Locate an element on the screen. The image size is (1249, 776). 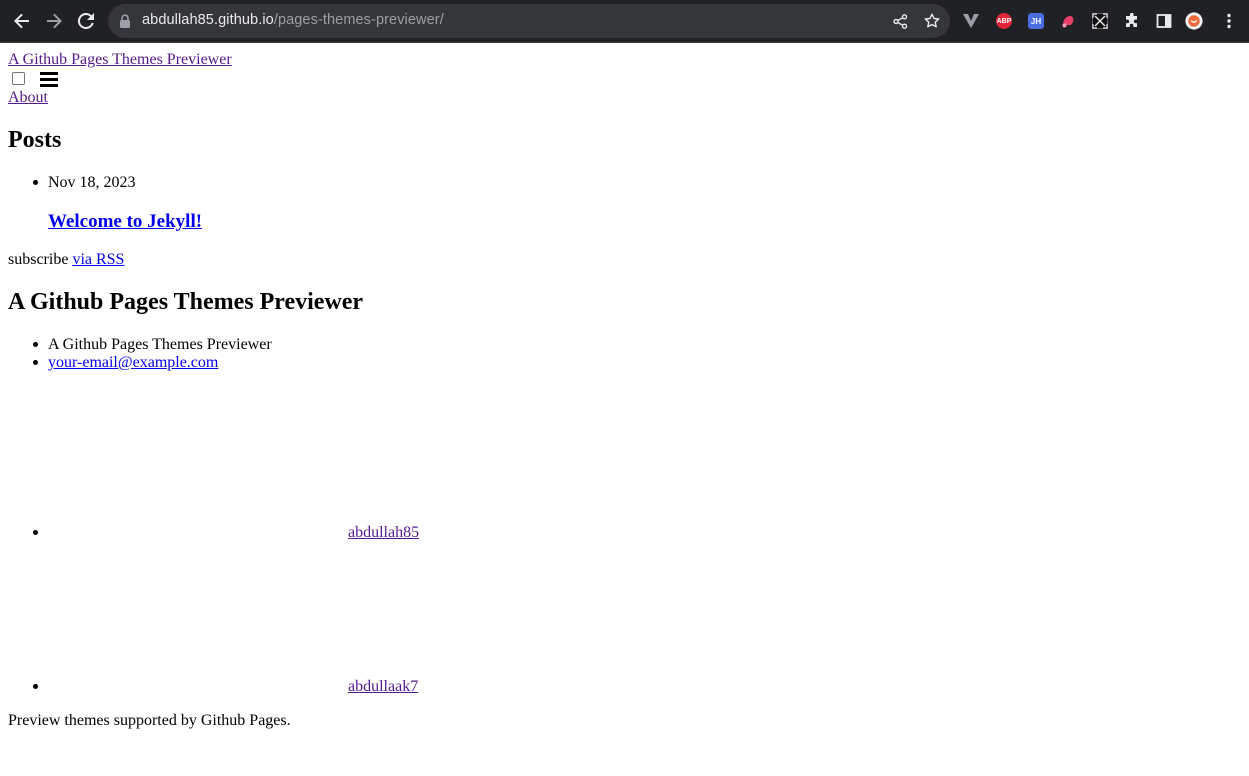
twitter-username: abdullaak7 is located at coordinates (383, 686).